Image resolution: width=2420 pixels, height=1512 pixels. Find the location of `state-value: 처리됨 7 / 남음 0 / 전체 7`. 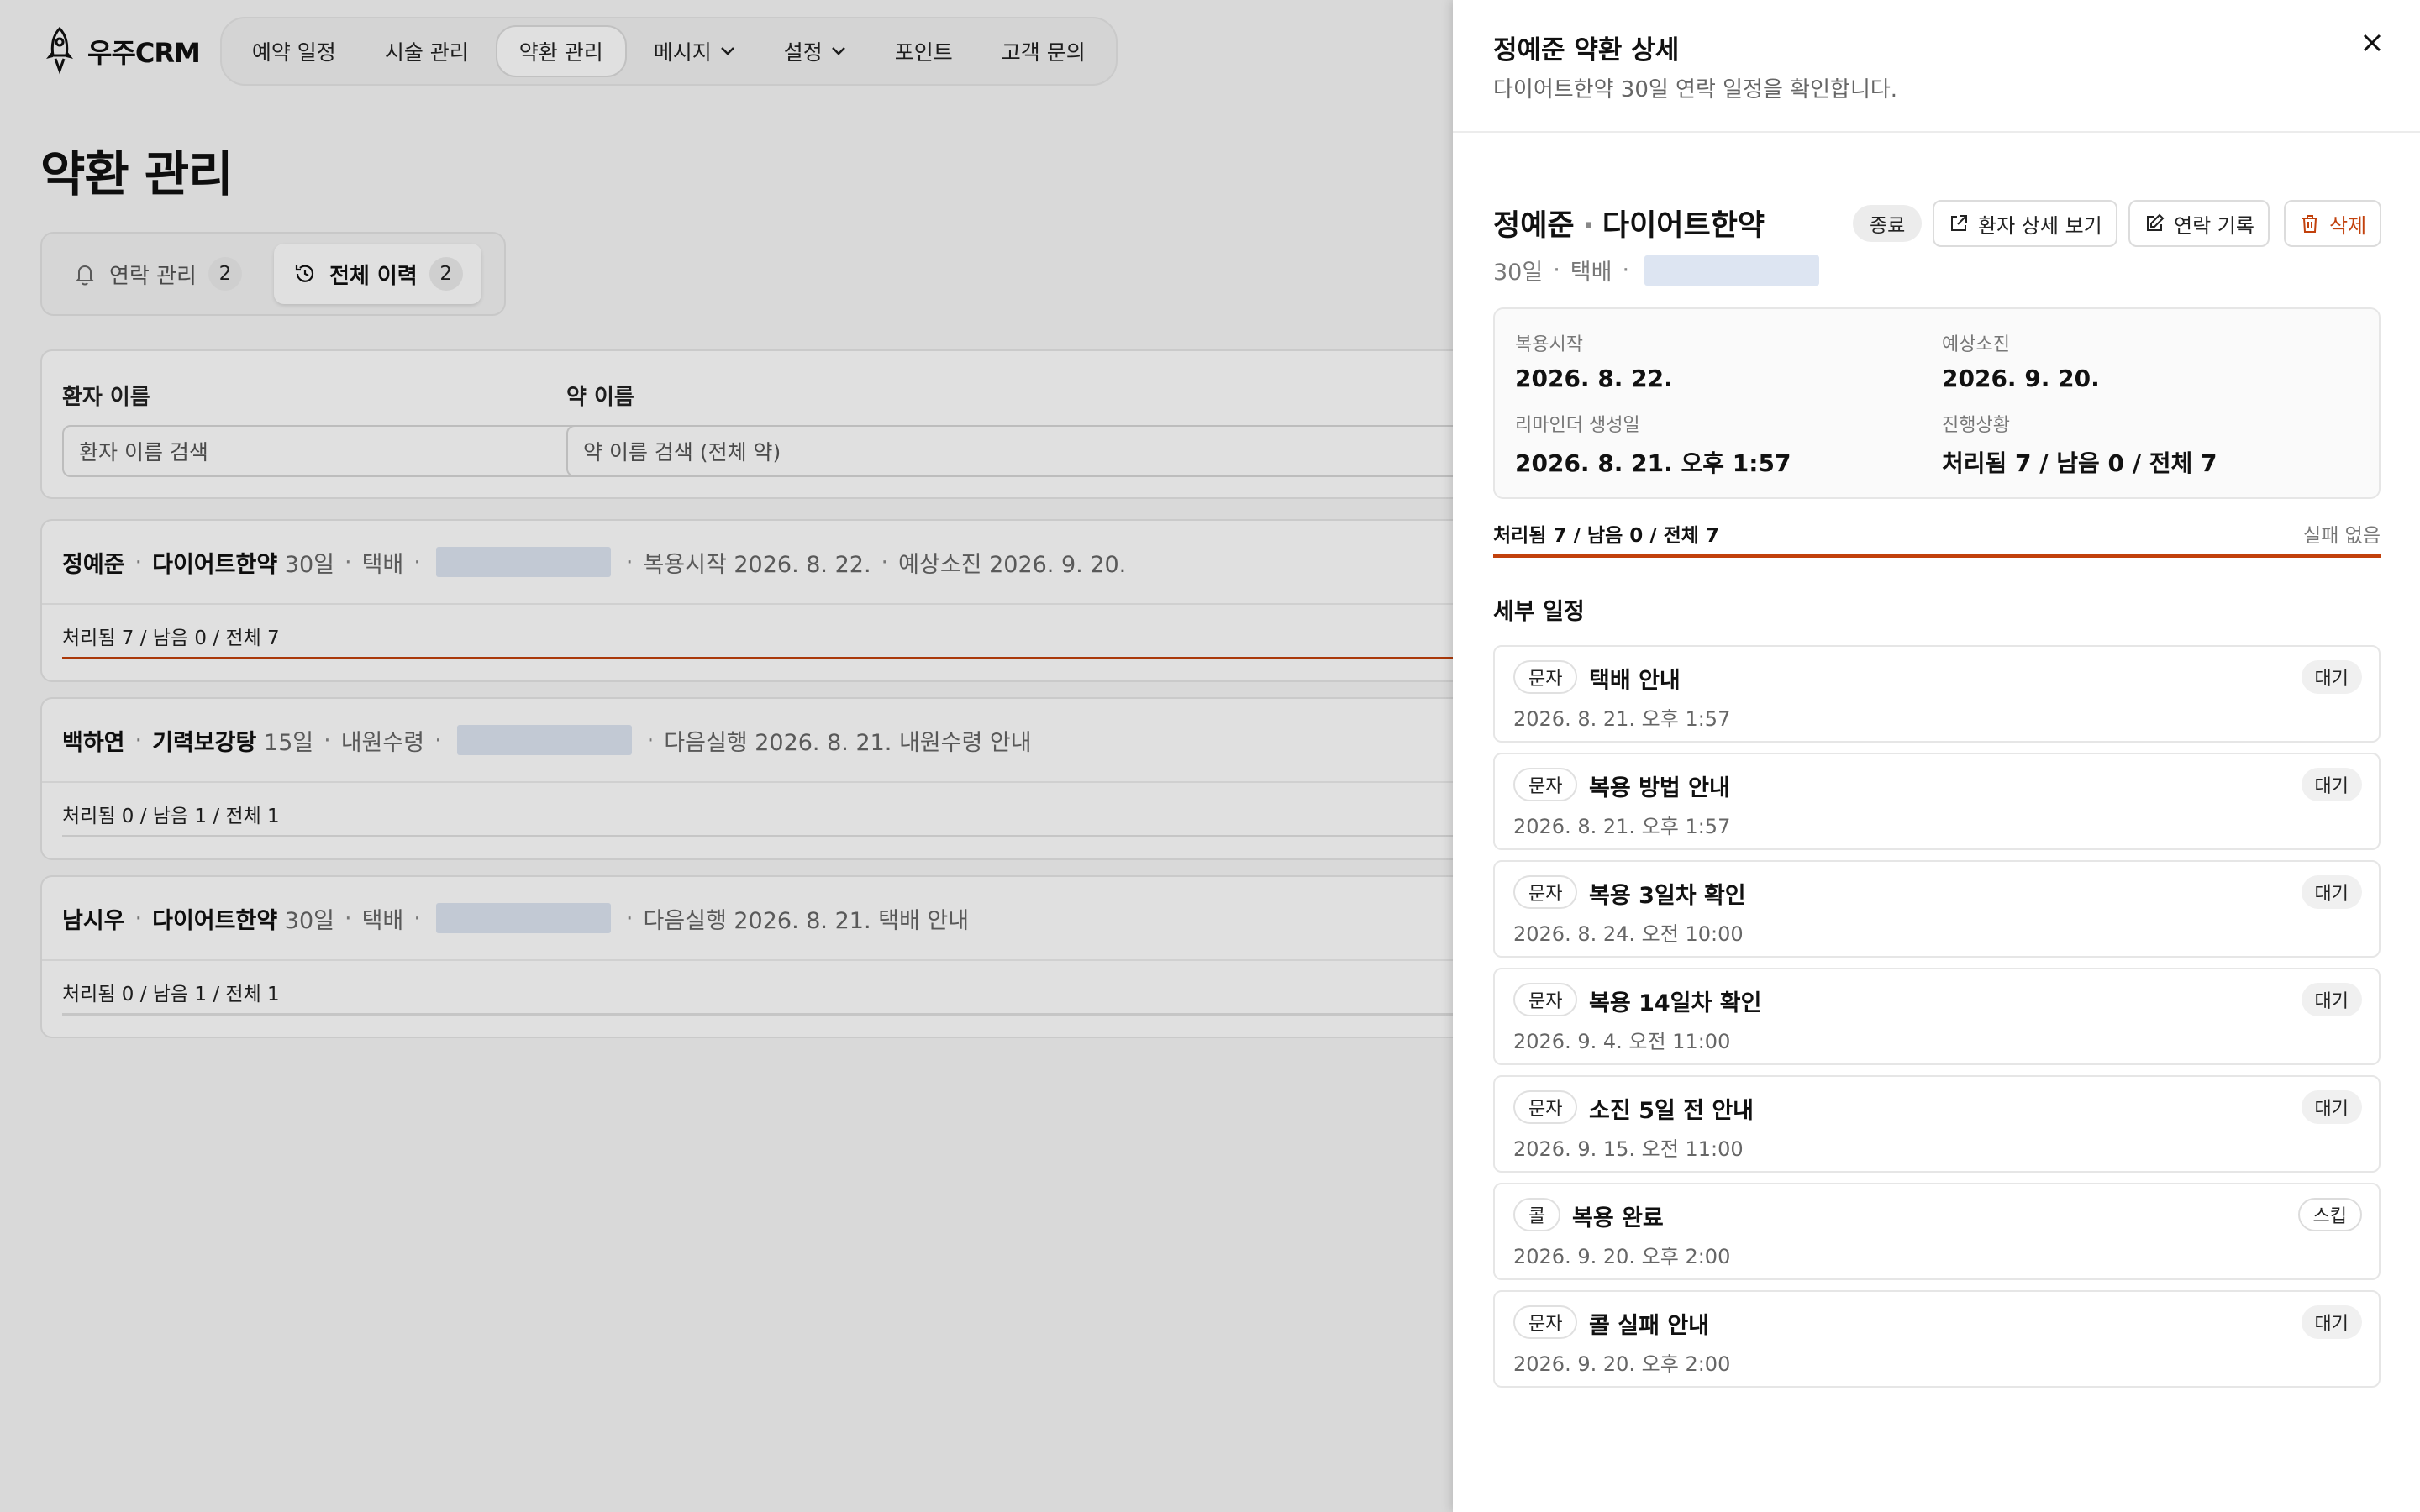

state-value: 처리됨 7 / 남음 0 / 전체 7 is located at coordinates (2080, 463).